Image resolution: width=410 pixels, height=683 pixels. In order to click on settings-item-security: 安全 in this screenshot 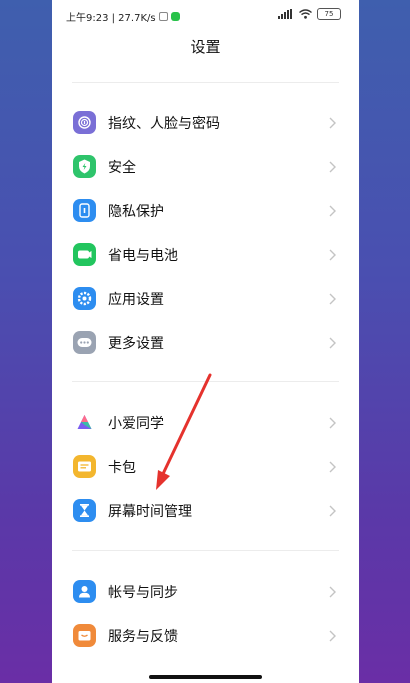, I will do `click(205, 167)`.